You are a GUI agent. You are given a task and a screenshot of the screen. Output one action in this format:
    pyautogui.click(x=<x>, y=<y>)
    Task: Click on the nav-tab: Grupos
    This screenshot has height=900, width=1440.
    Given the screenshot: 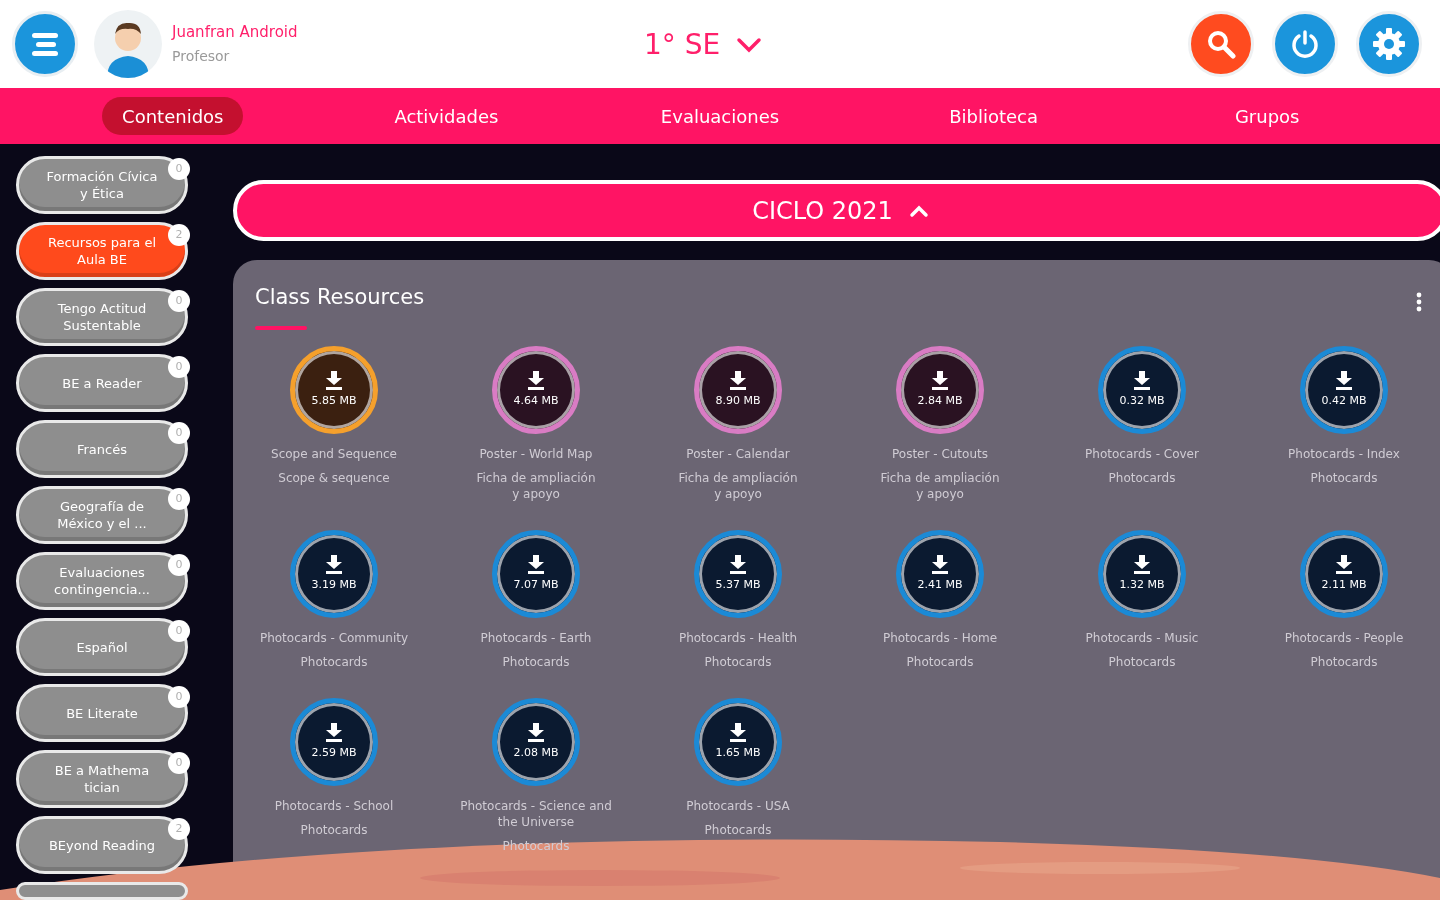 What is the action you would take?
    pyautogui.click(x=1267, y=116)
    